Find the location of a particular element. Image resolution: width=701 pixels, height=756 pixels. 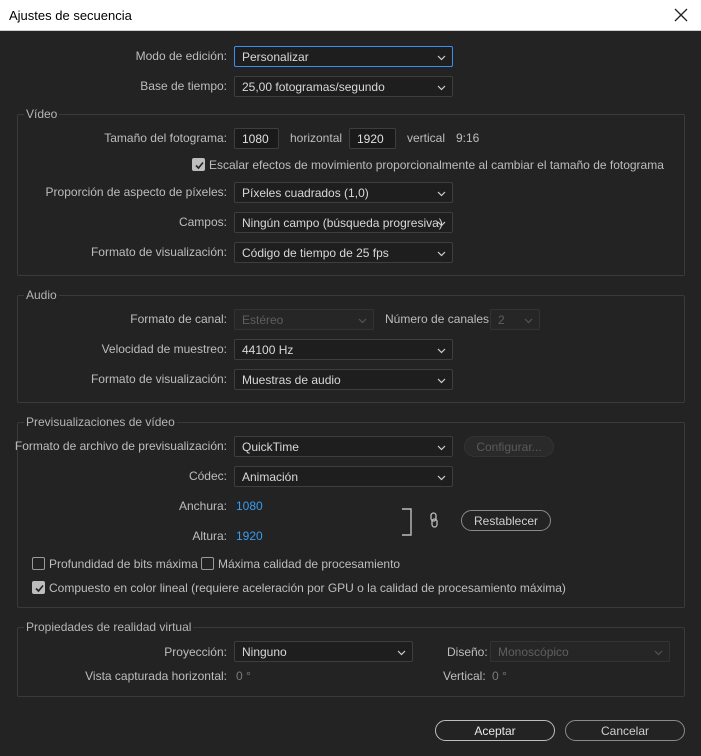

frame-width-input: 1080 is located at coordinates (256, 138).